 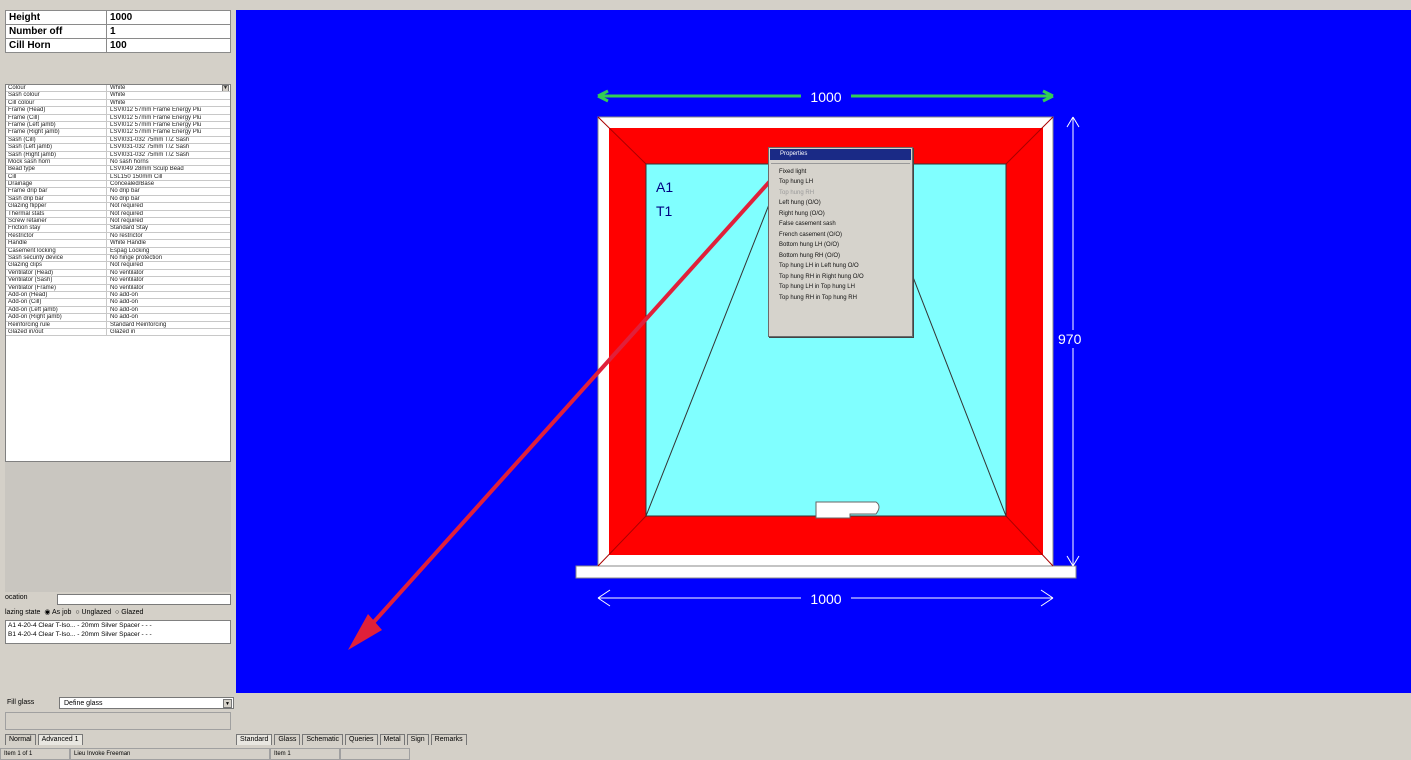 What do you see at coordinates (840, 154) in the screenshot?
I see `menu-item: Properties` at bounding box center [840, 154].